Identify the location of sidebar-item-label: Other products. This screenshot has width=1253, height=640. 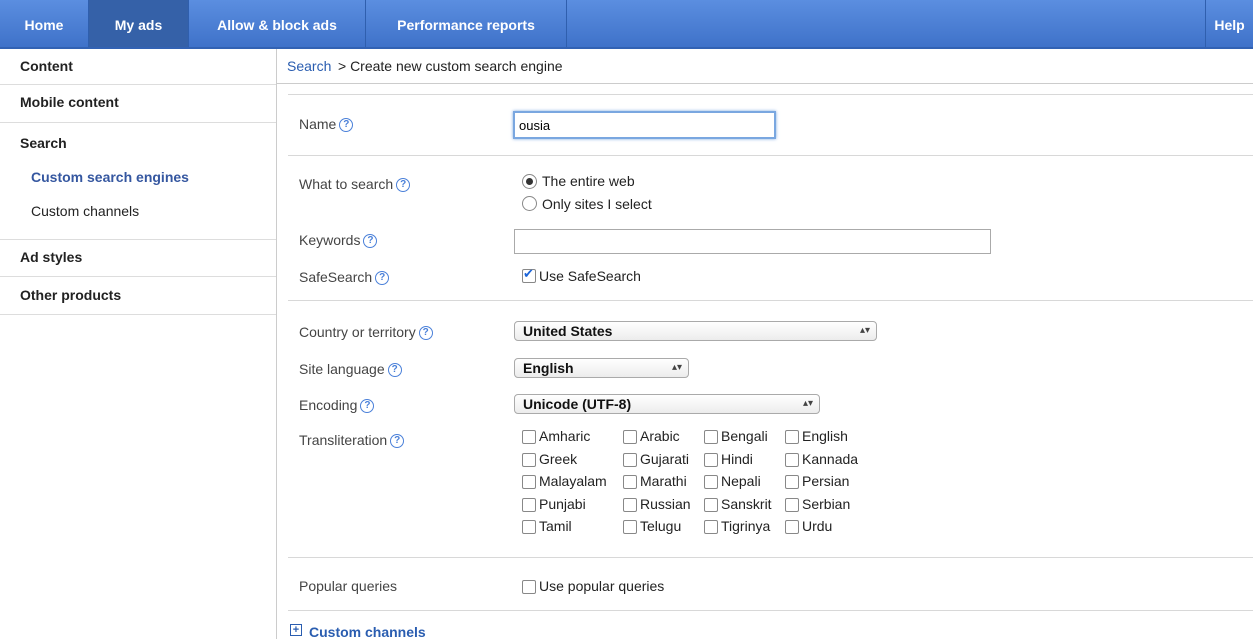
(71, 295).